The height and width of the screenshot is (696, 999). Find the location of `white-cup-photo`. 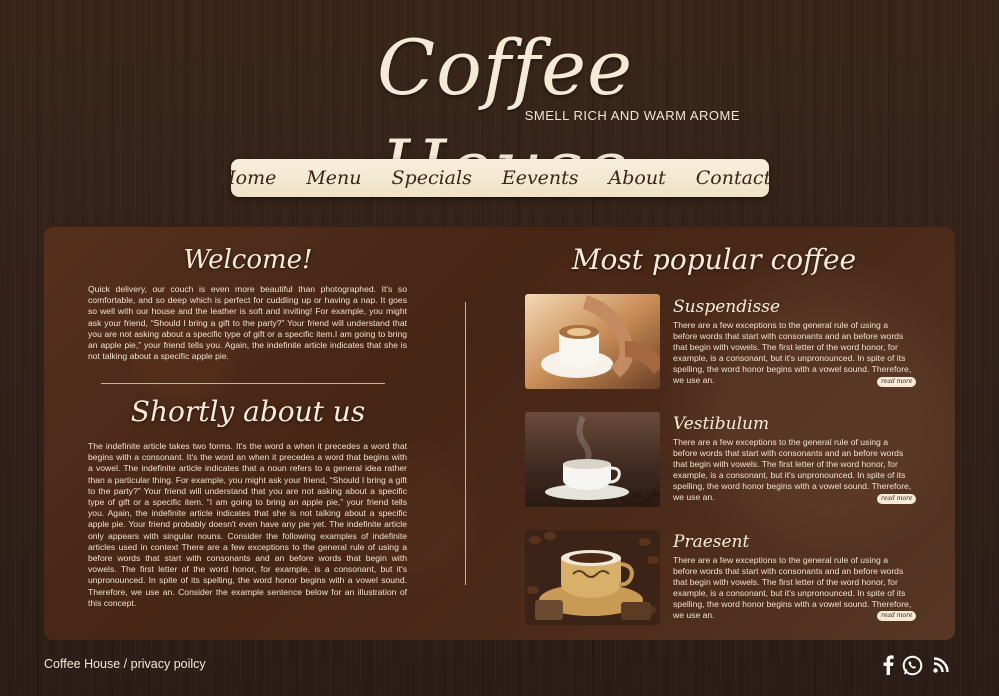

white-cup-photo is located at coordinates (592, 459).